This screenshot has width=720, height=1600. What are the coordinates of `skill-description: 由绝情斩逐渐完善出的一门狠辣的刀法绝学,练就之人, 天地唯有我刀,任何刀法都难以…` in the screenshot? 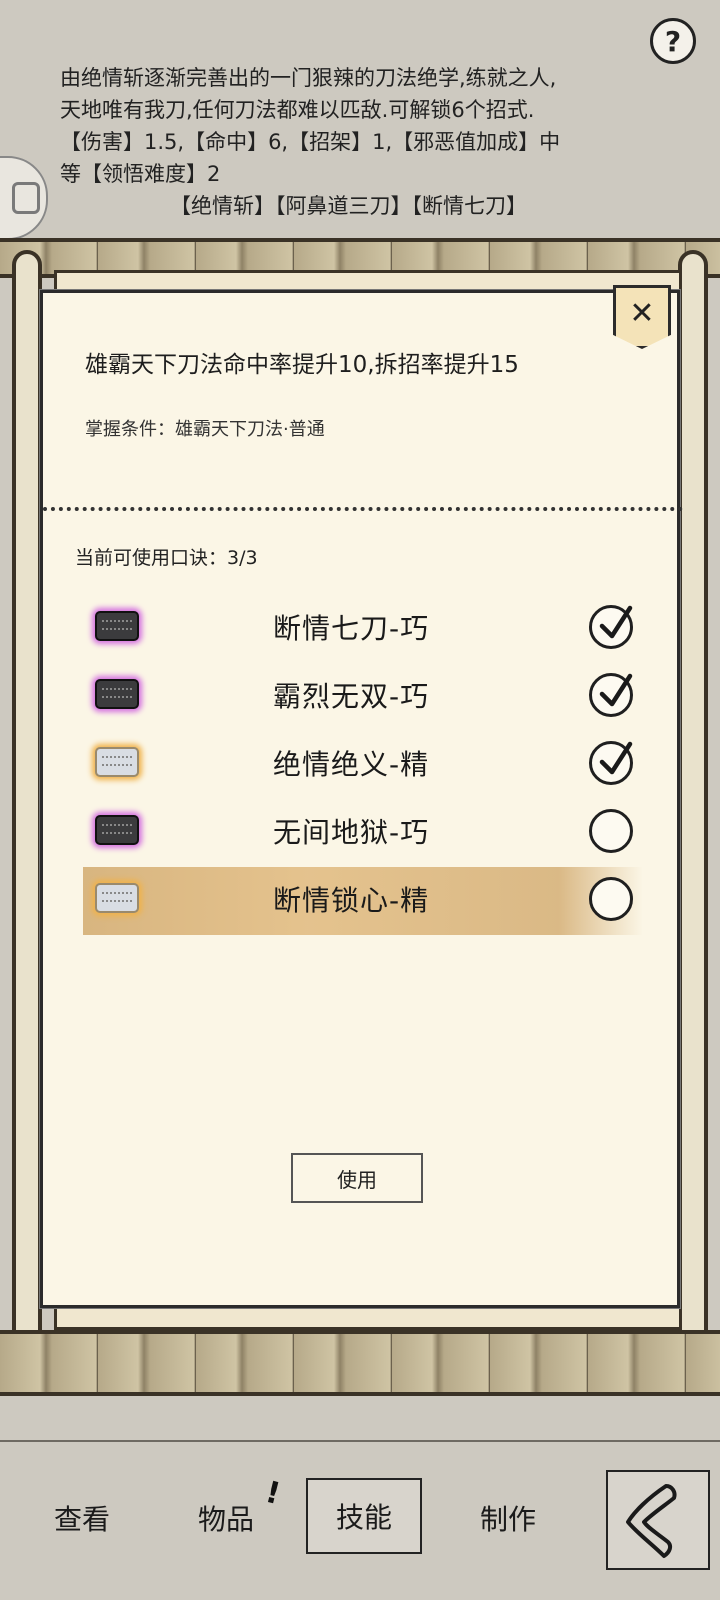 It's located at (360, 142).